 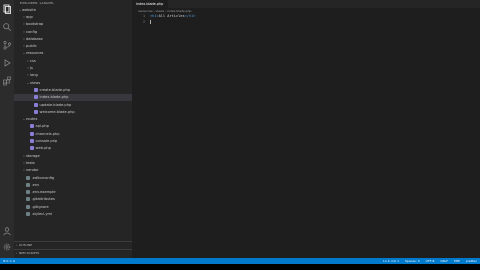 I want to click on tree-item-label: update.blade.php, so click(x=55, y=104).